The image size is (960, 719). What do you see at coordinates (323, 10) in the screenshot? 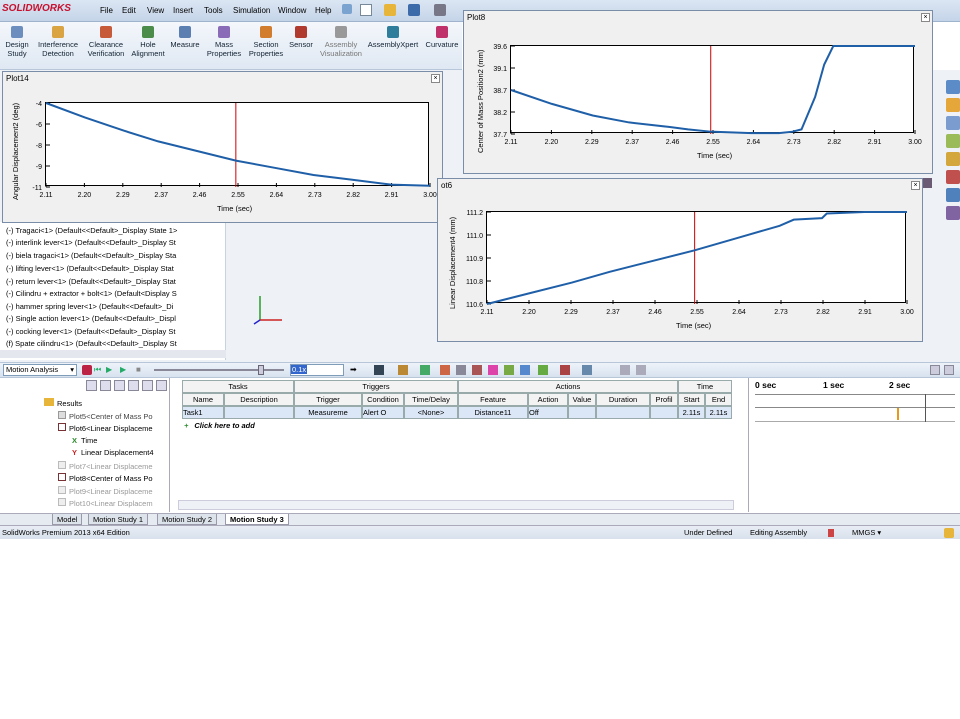
I see `menu-help: Help` at bounding box center [323, 10].